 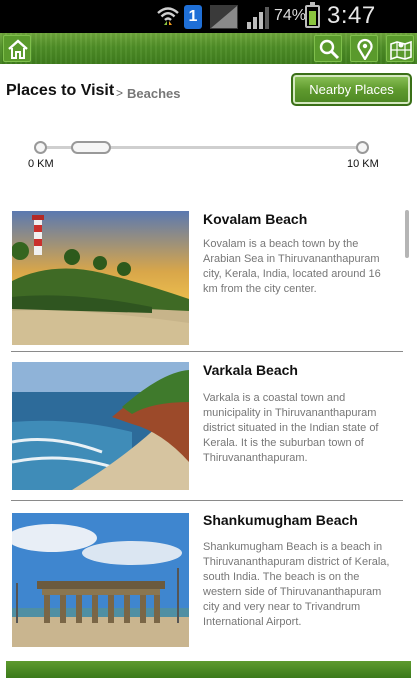 What do you see at coordinates (208, 48) in the screenshot?
I see `action-bar` at bounding box center [208, 48].